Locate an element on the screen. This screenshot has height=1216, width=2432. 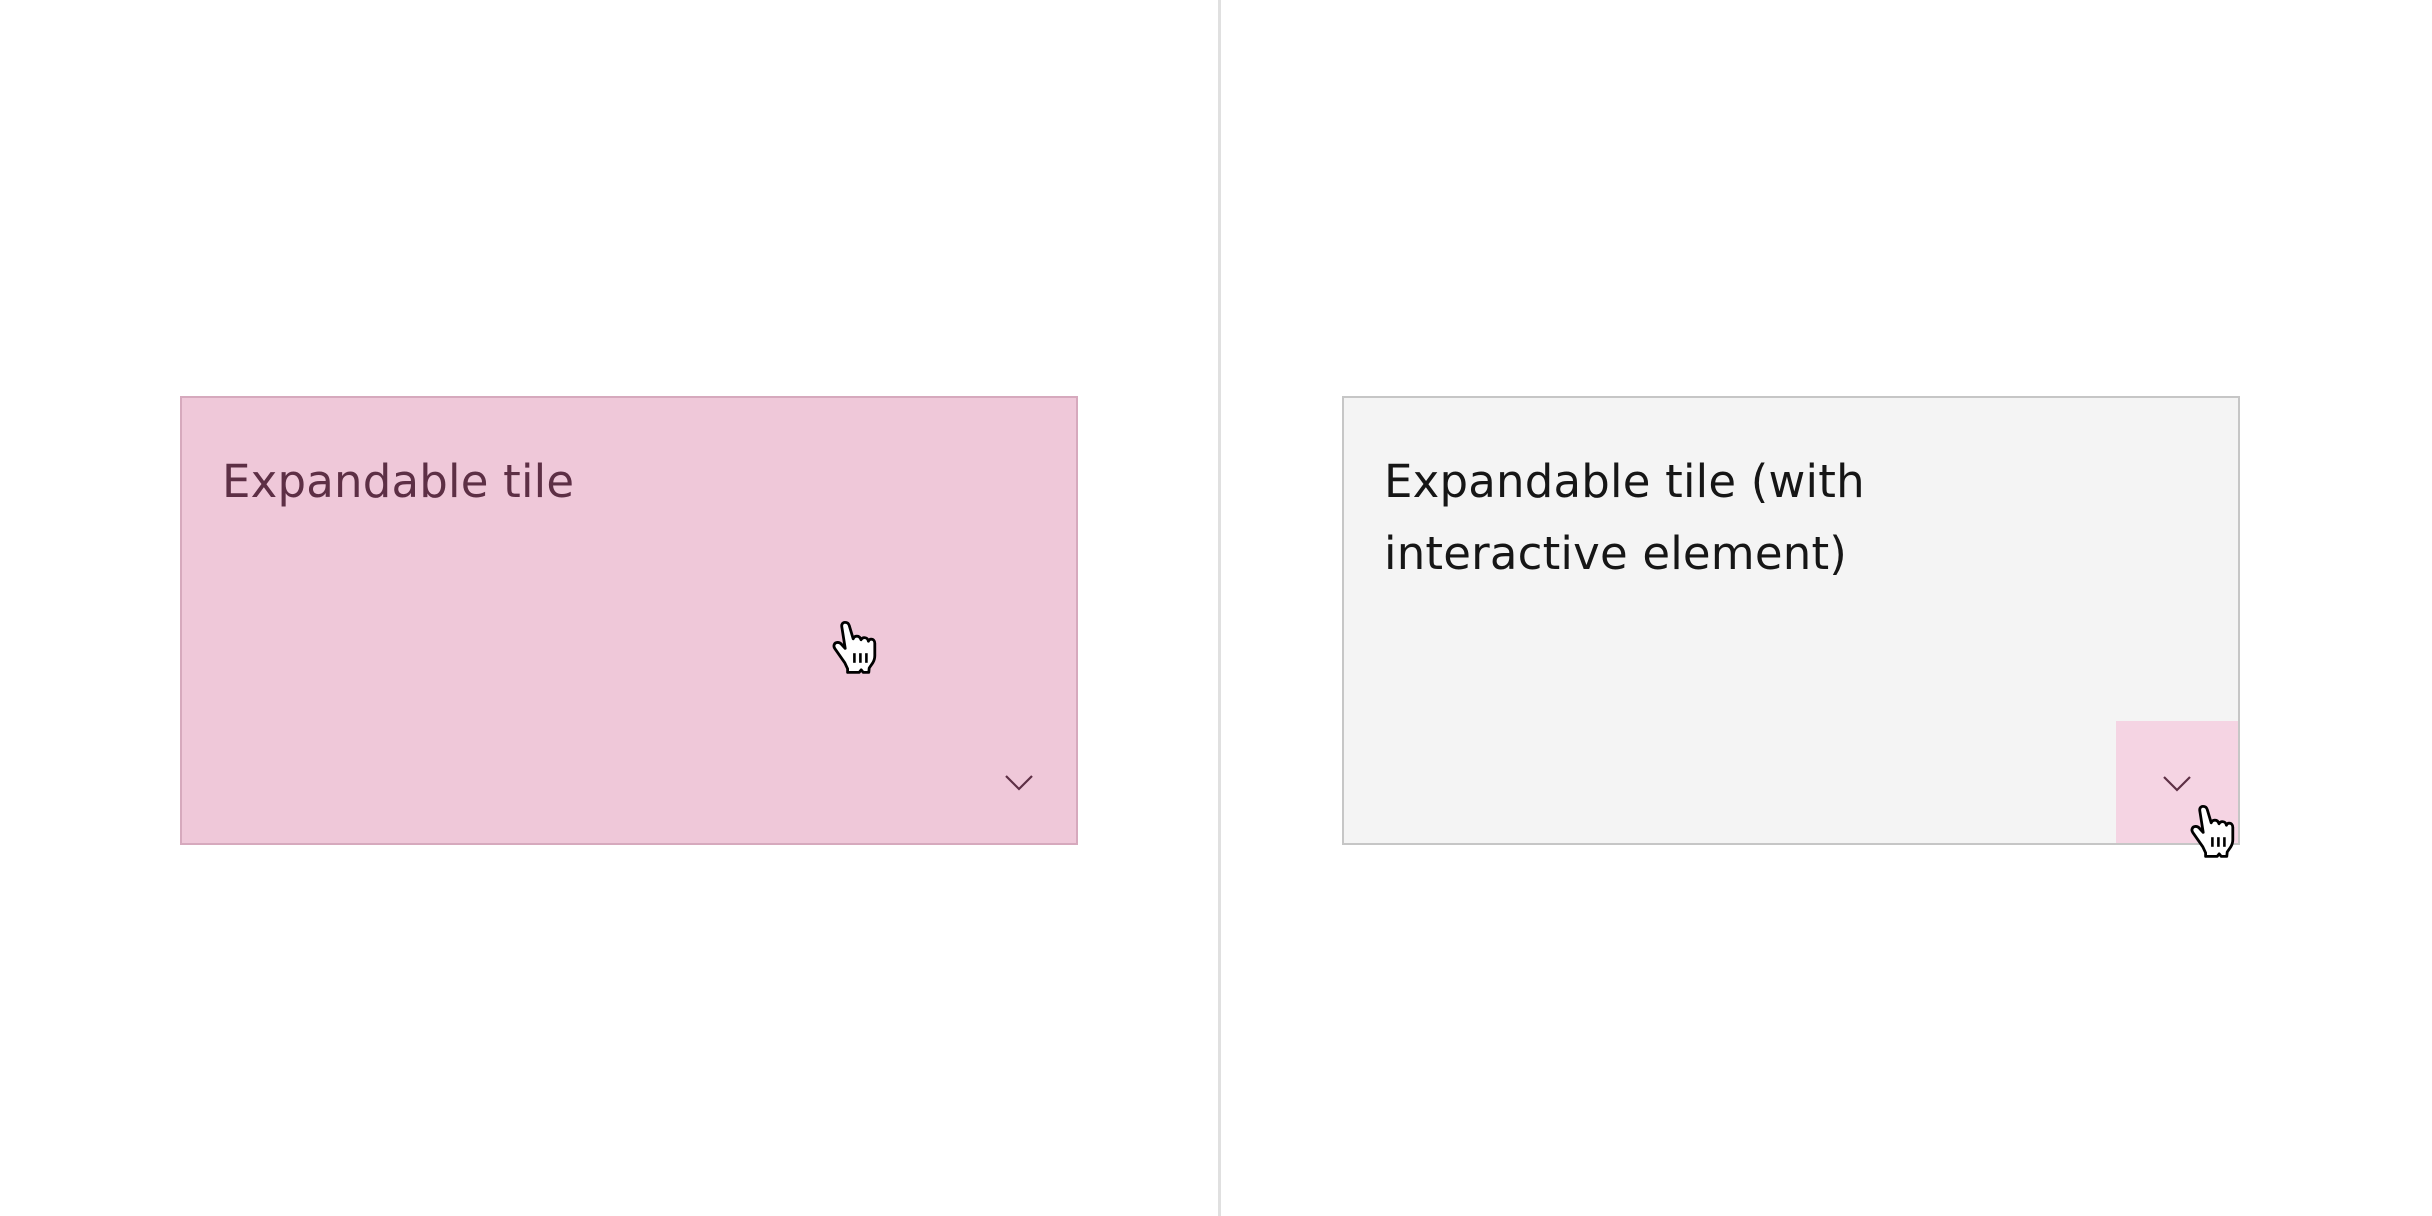
panel-divider is located at coordinates (1219, 608).